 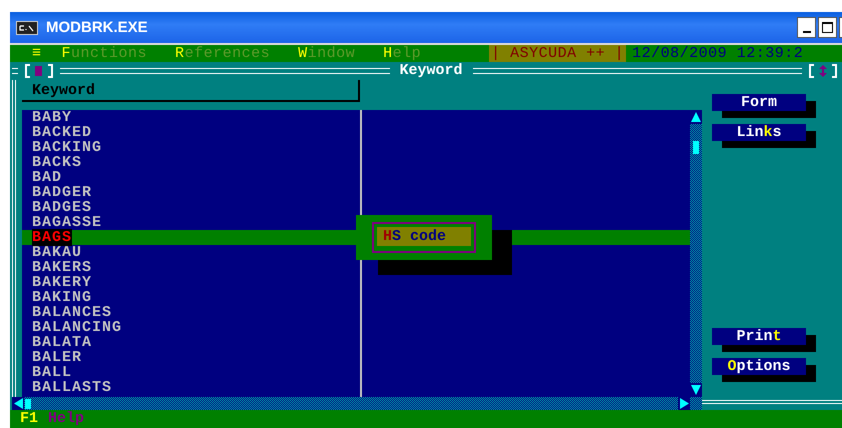 I want to click on menu-item: References, so click(x=222, y=53).